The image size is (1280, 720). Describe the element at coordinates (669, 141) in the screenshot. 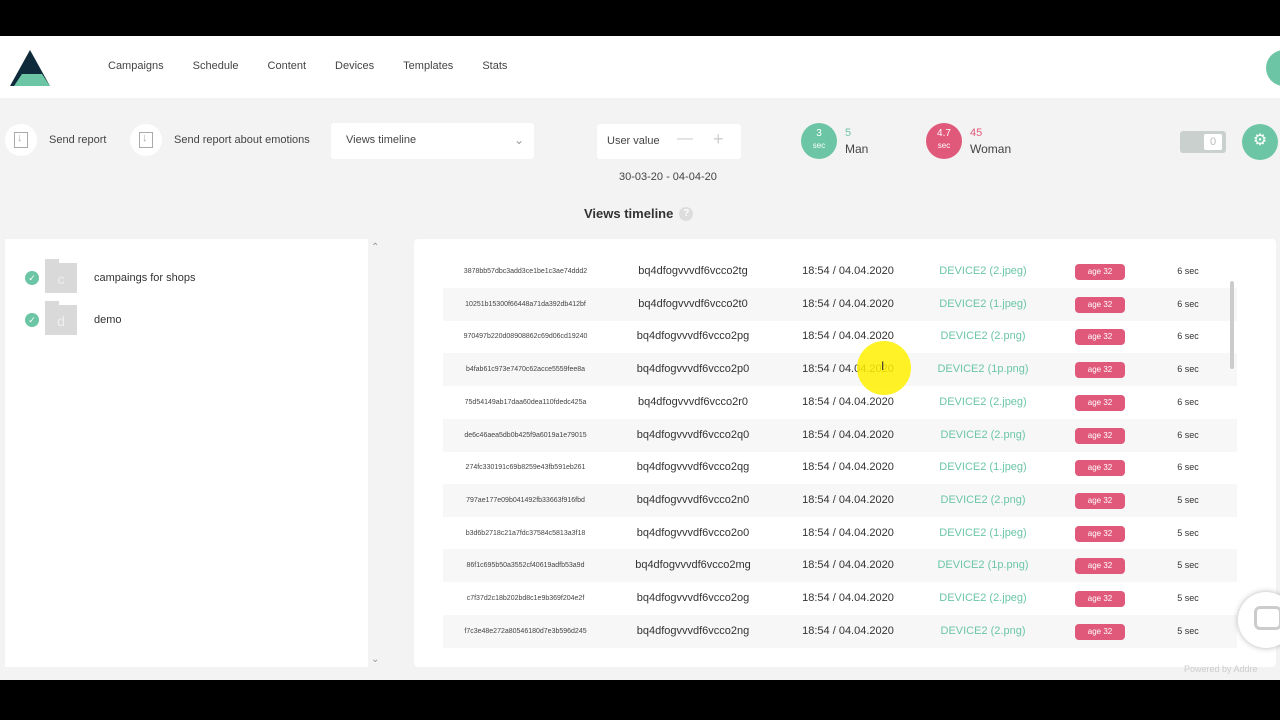

I see `user-value-stepper: User value — +` at that location.